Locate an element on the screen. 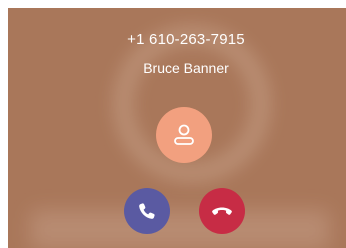 This screenshot has height=248, width=346. phone-icon is located at coordinates (147, 211).